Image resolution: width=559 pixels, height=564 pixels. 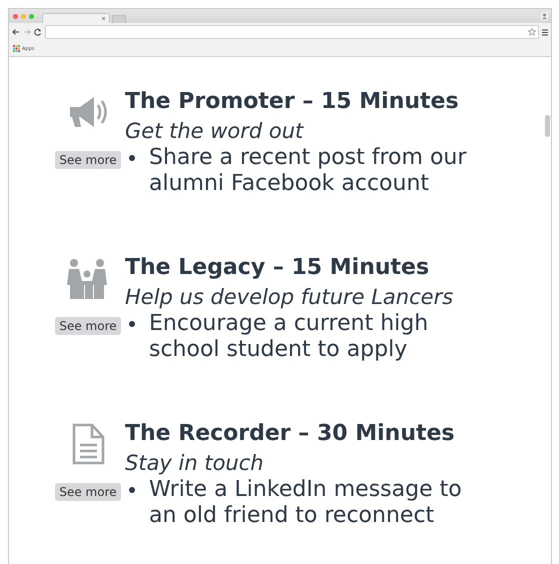 I want to click on minimize-window-button, so click(x=23, y=16).